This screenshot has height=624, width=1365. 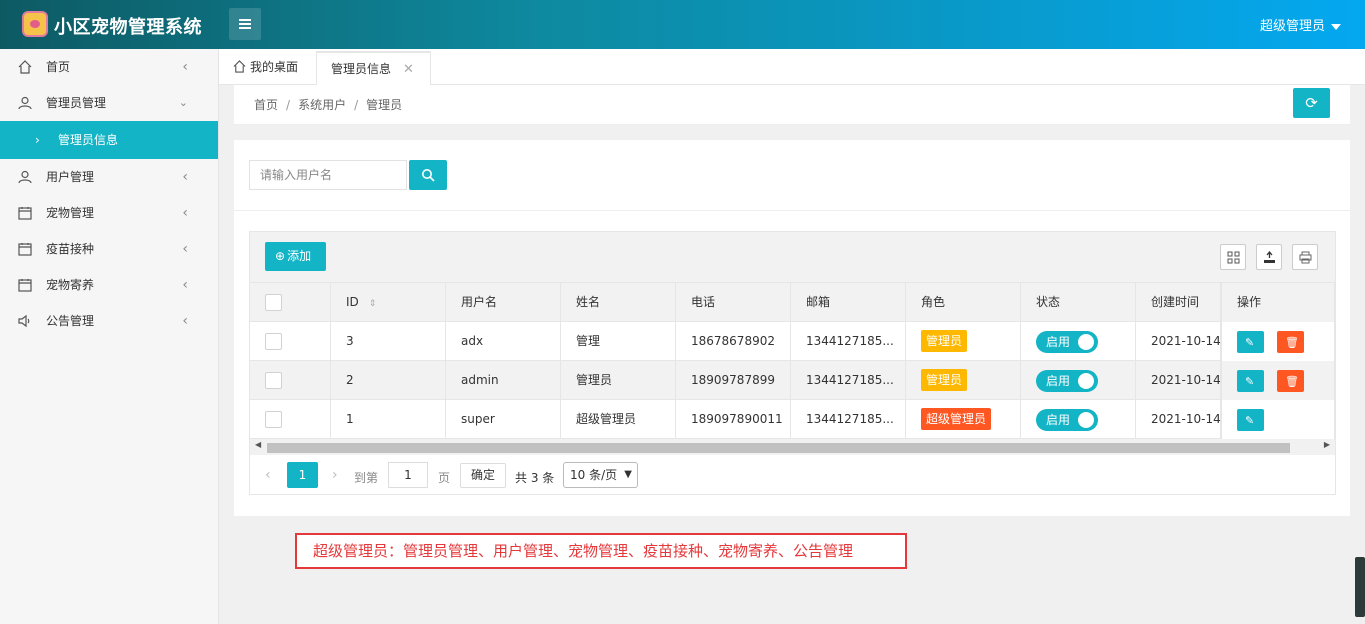 What do you see at coordinates (258, 444) in the screenshot?
I see `scroll-left-icon: ◀` at bounding box center [258, 444].